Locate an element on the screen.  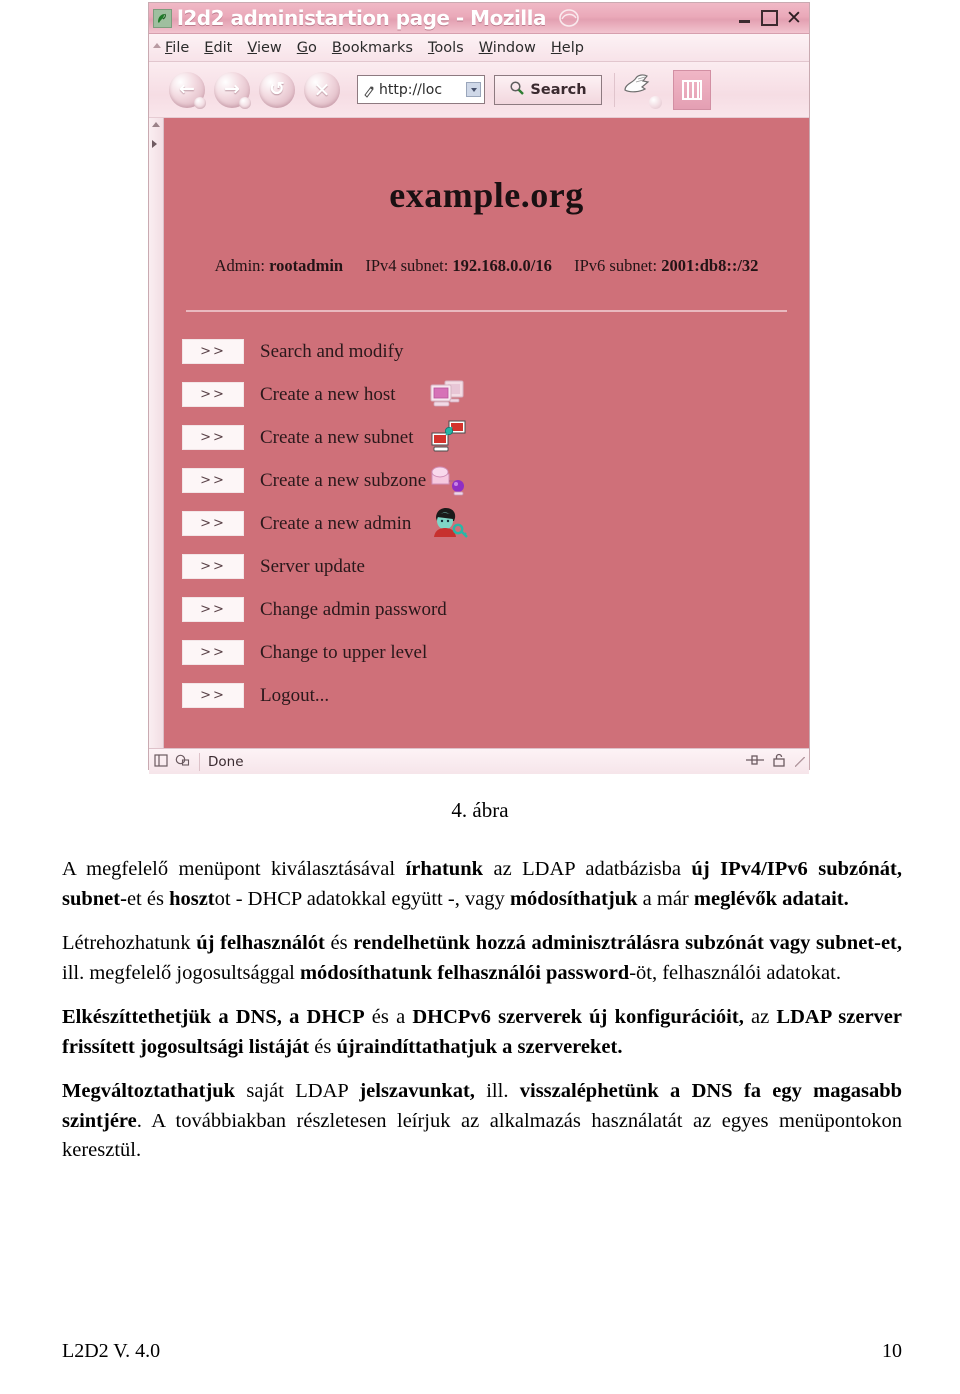
security-padlock-icon is located at coordinates (779, 762).